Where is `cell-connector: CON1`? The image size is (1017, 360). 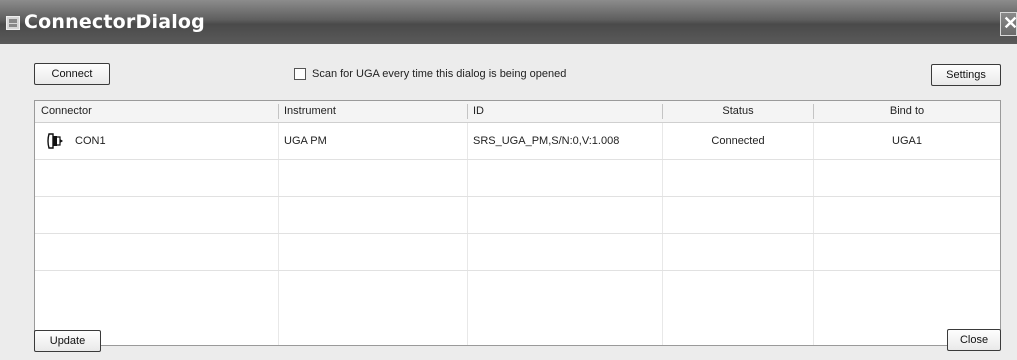 cell-connector: CON1 is located at coordinates (90, 141).